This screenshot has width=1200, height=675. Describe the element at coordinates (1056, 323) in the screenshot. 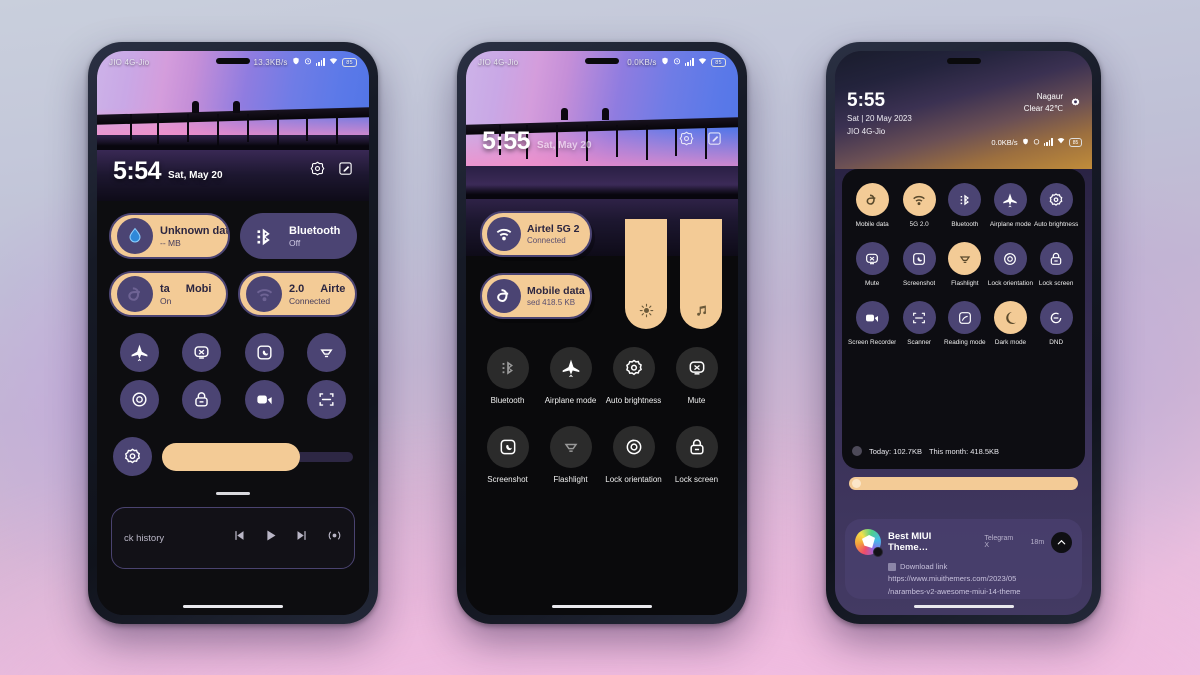

I see `tile-dnd: DND` at that location.